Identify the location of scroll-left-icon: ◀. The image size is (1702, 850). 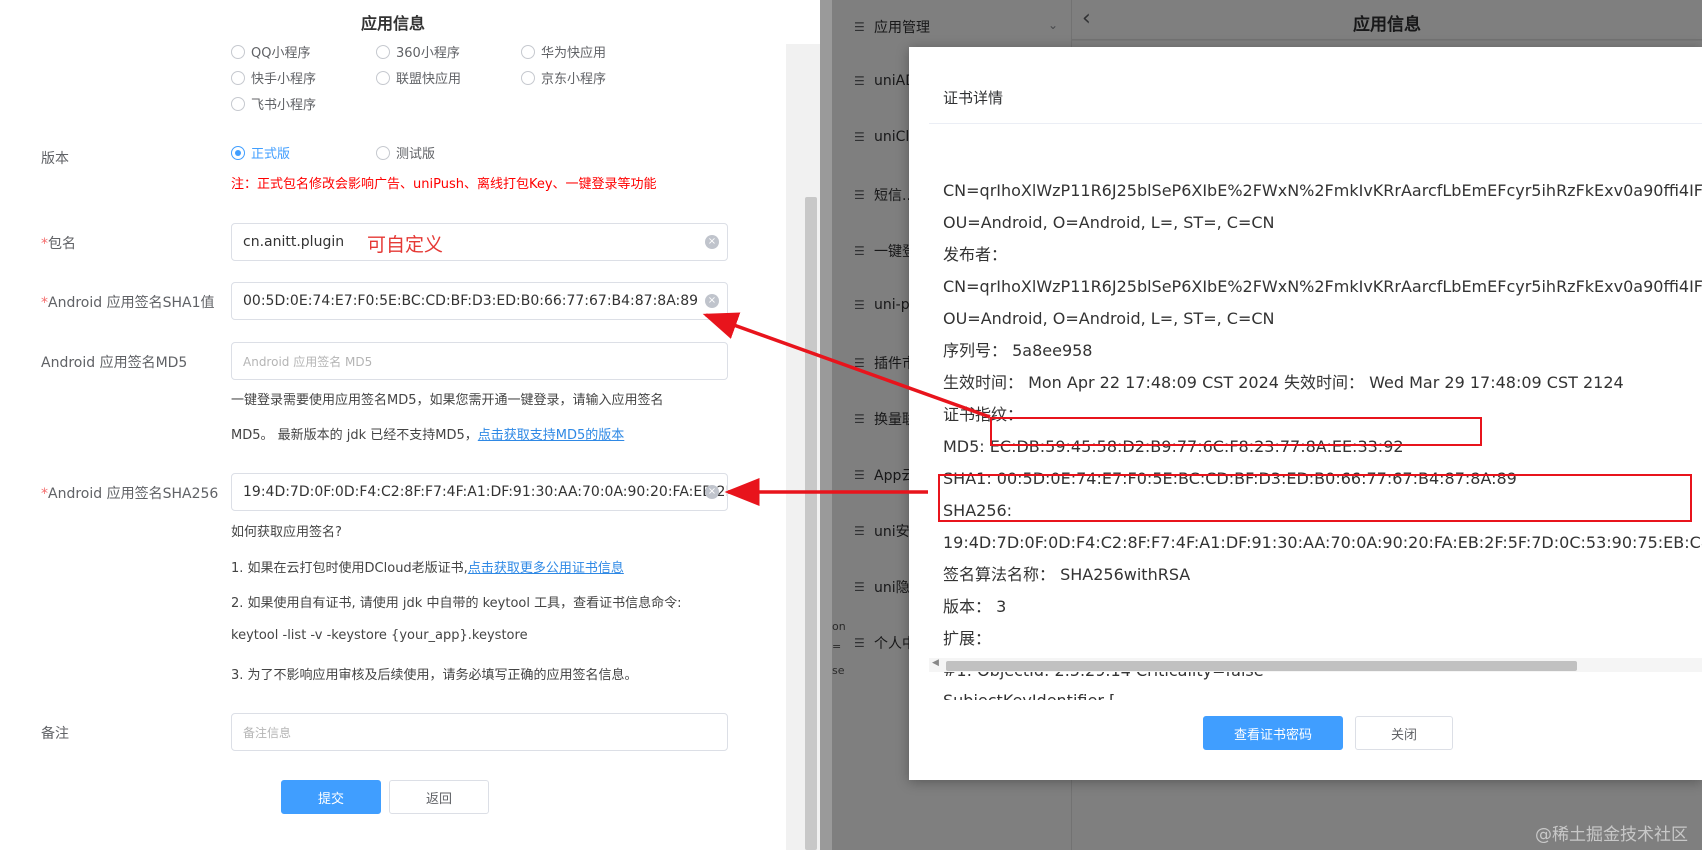
(935, 663).